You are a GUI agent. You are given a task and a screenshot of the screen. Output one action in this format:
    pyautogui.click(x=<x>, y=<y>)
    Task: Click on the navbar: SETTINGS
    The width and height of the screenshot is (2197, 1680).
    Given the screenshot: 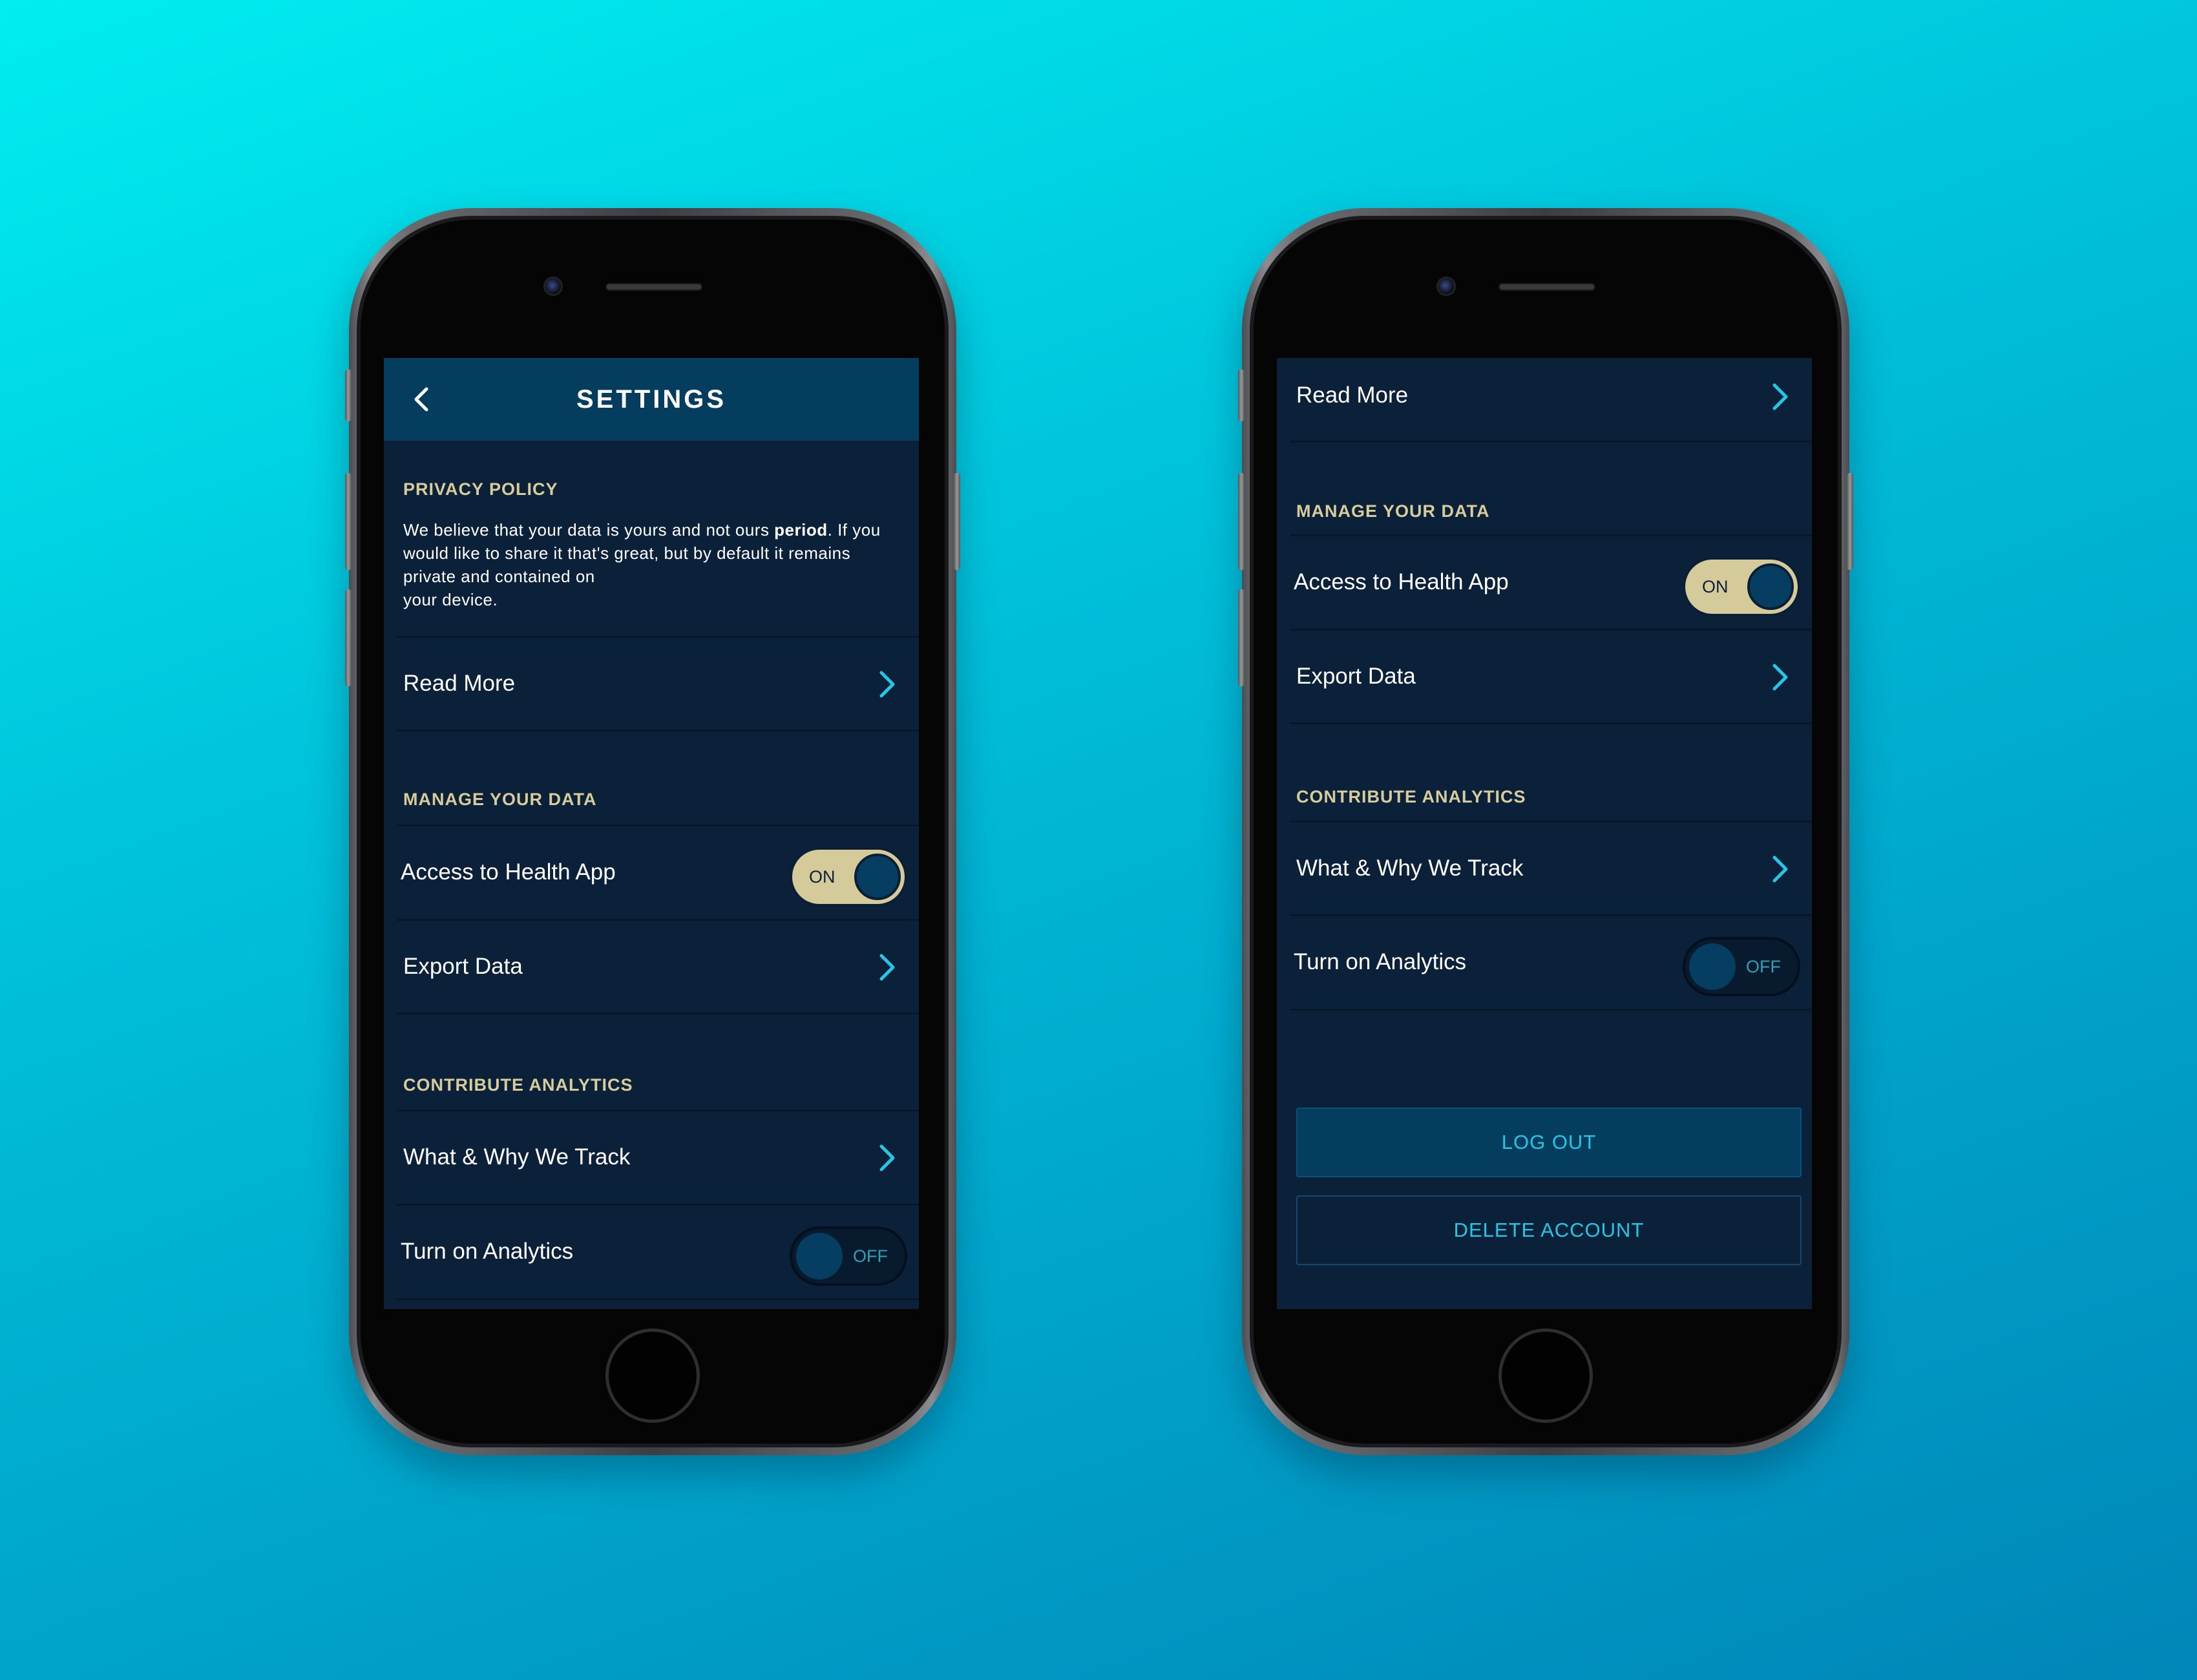 What is the action you would take?
    pyautogui.click(x=651, y=399)
    